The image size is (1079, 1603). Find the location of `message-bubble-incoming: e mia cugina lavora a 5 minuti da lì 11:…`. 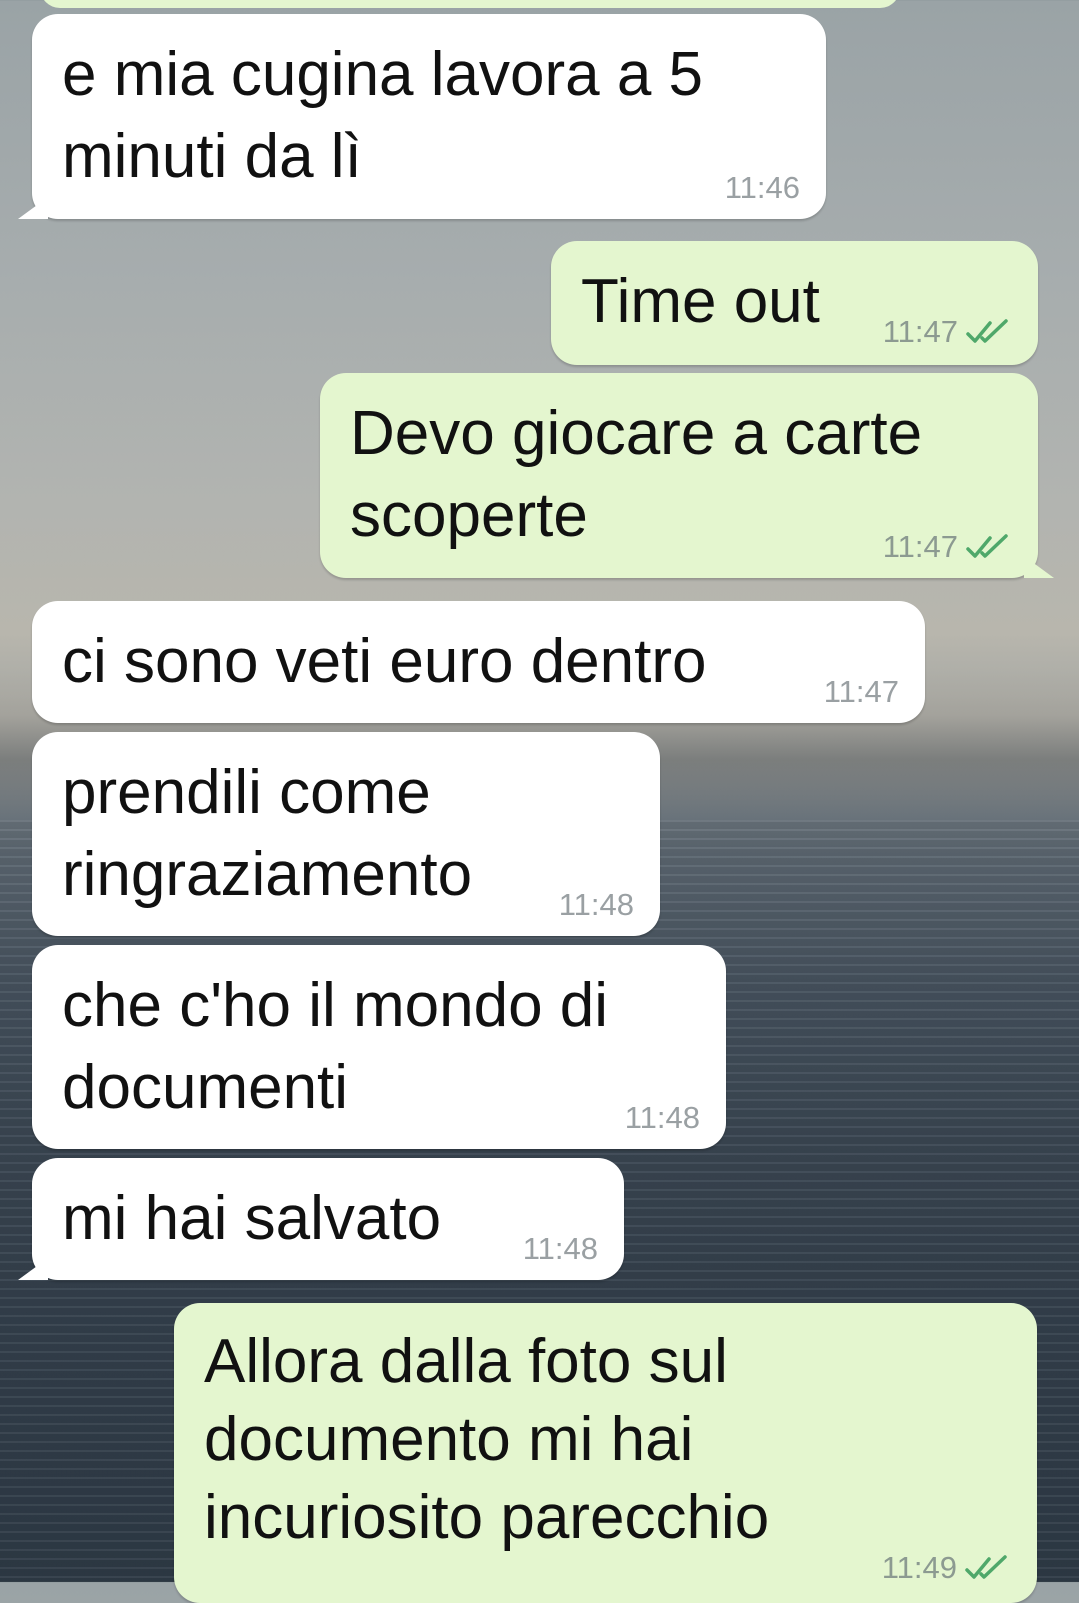

message-bubble-incoming: e mia cugina lavora a 5 minuti da lì 11:… is located at coordinates (422, 116).